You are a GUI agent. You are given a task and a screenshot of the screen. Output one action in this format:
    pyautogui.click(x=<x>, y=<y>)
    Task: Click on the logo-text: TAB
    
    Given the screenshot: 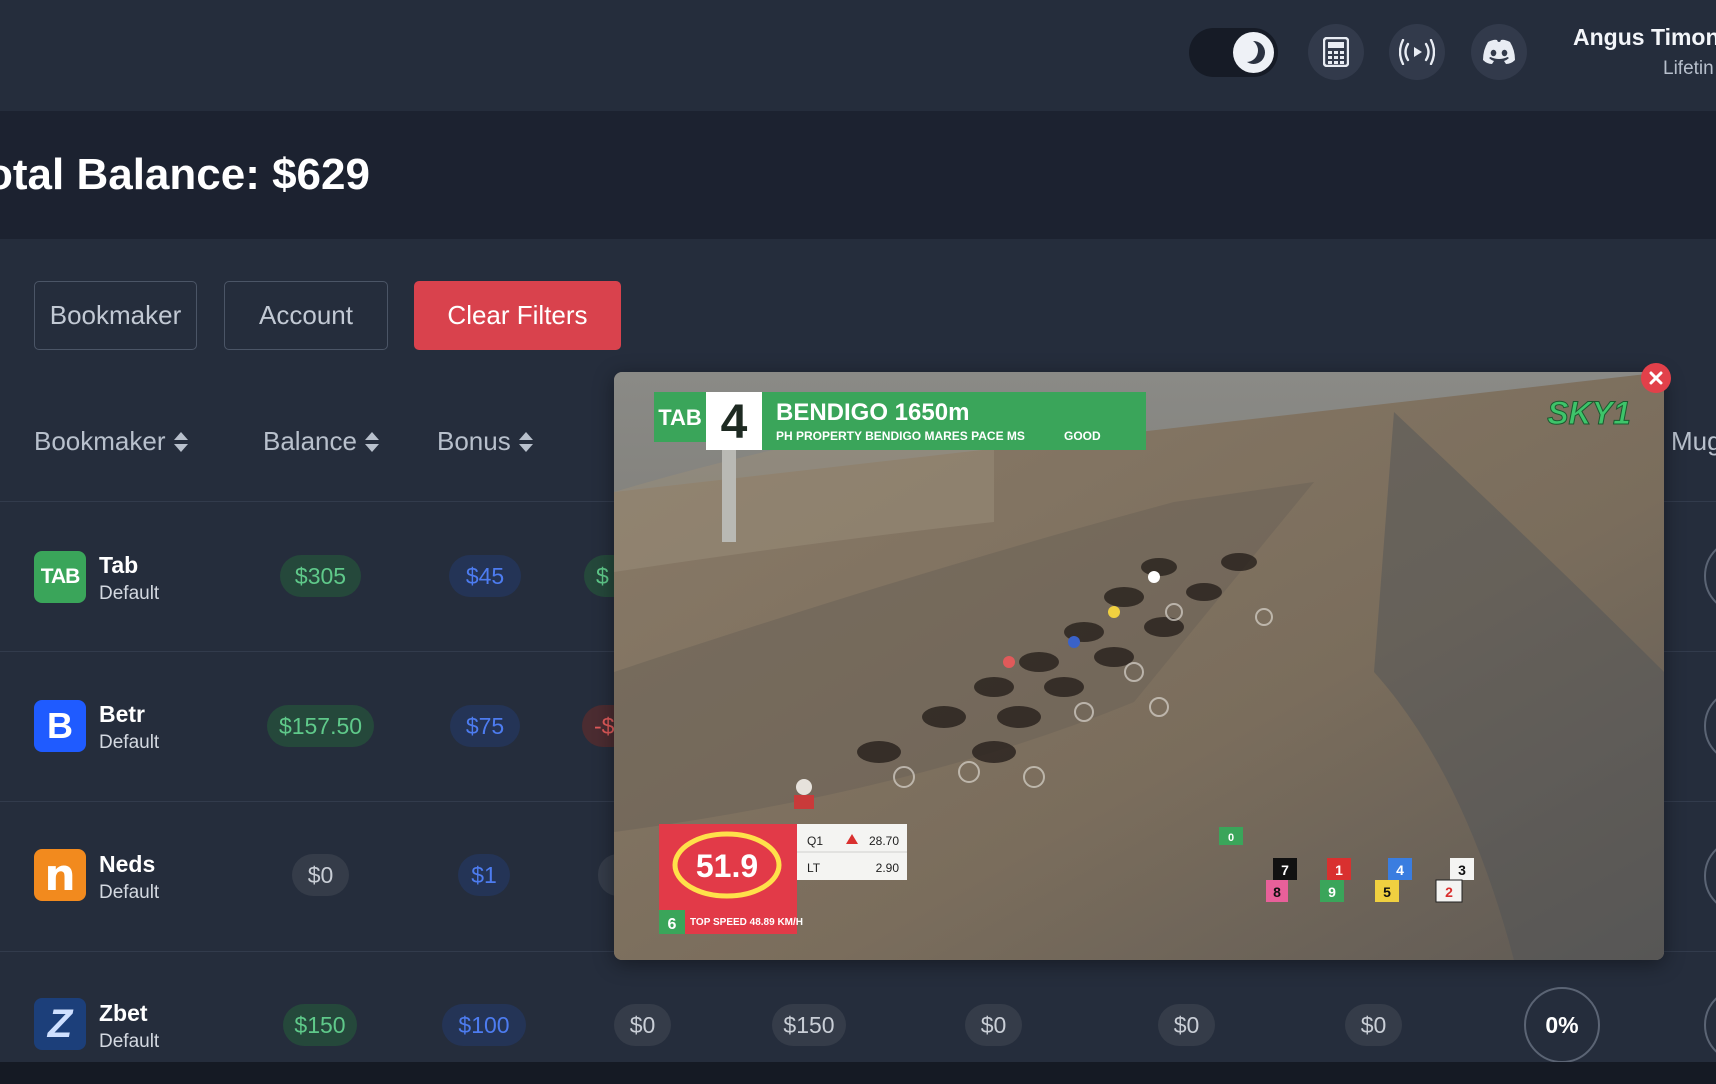 What is the action you would take?
    pyautogui.click(x=60, y=576)
    